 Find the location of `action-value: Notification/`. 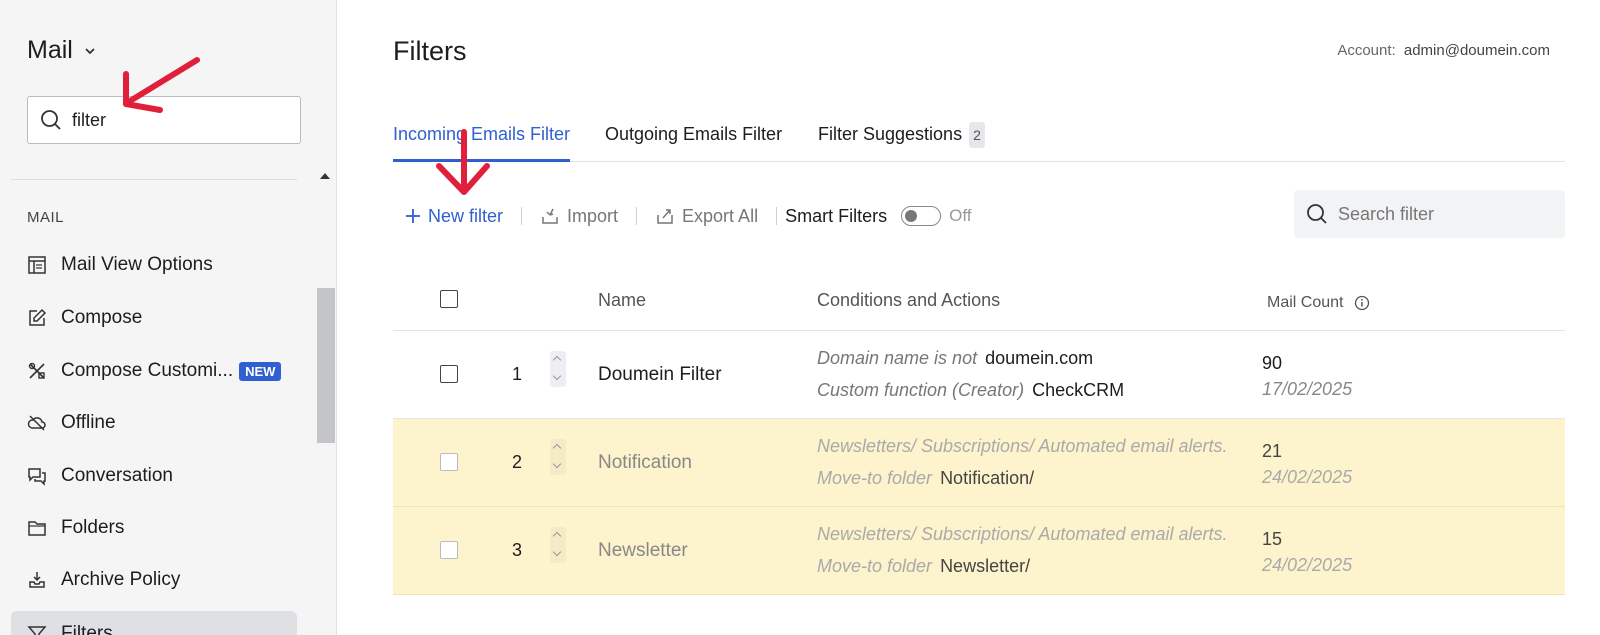

action-value: Notification/ is located at coordinates (987, 478).